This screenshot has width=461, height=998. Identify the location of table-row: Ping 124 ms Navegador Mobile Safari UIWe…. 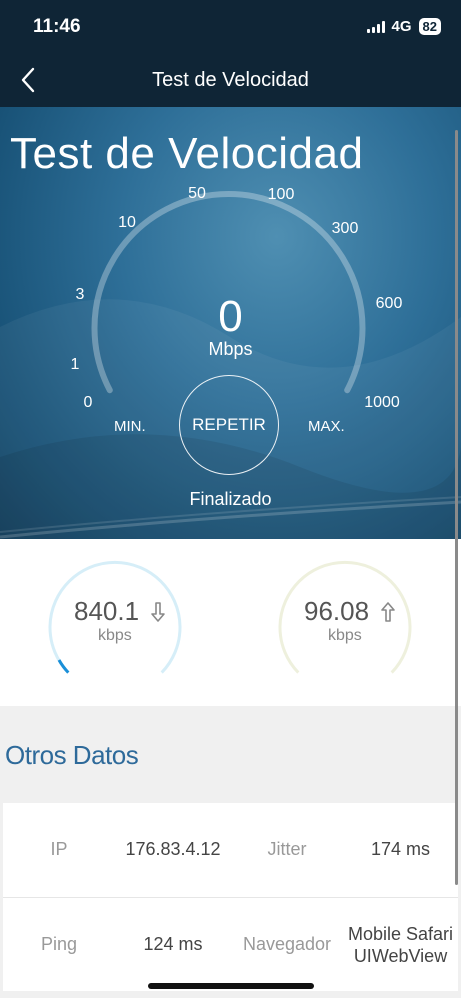
(230, 944).